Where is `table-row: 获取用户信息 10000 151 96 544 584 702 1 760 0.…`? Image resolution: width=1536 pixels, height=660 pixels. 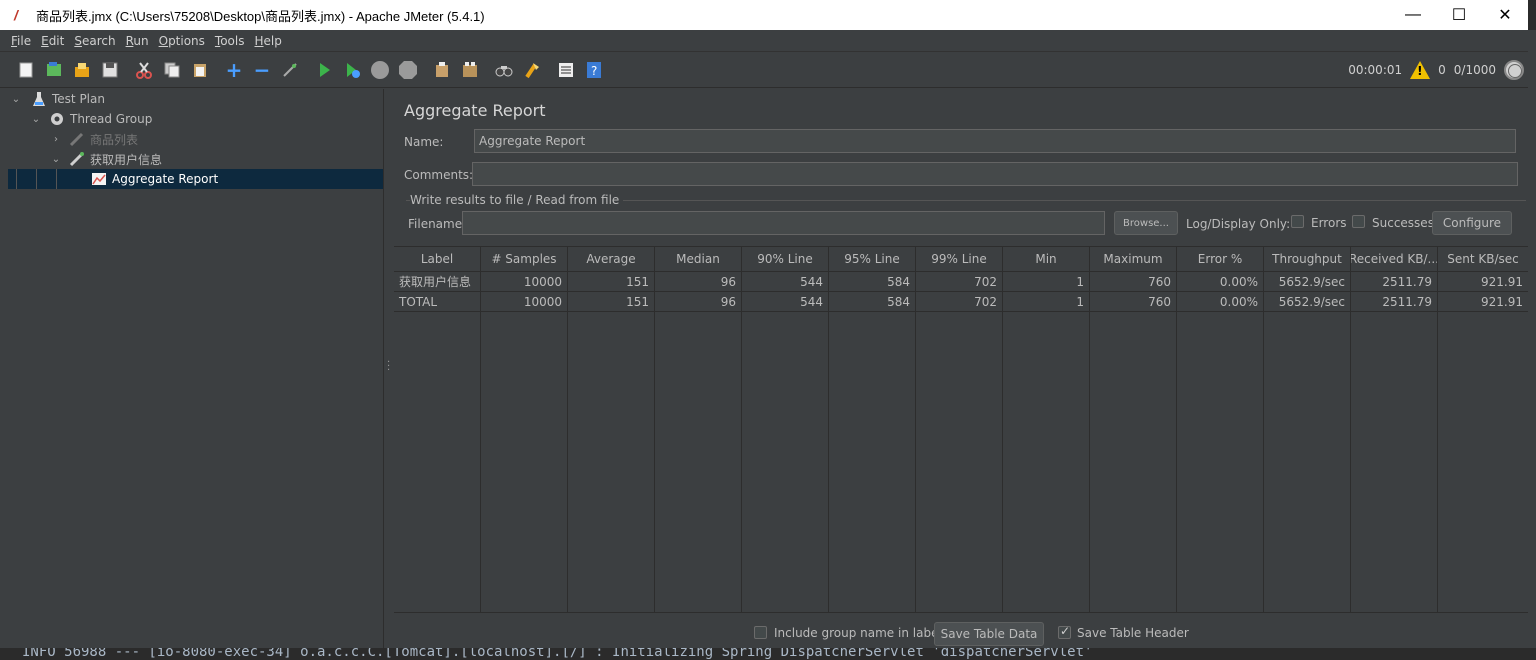
table-row: 获取用户信息 10000 151 96 544 584 702 1 760 0.… is located at coordinates (961, 282).